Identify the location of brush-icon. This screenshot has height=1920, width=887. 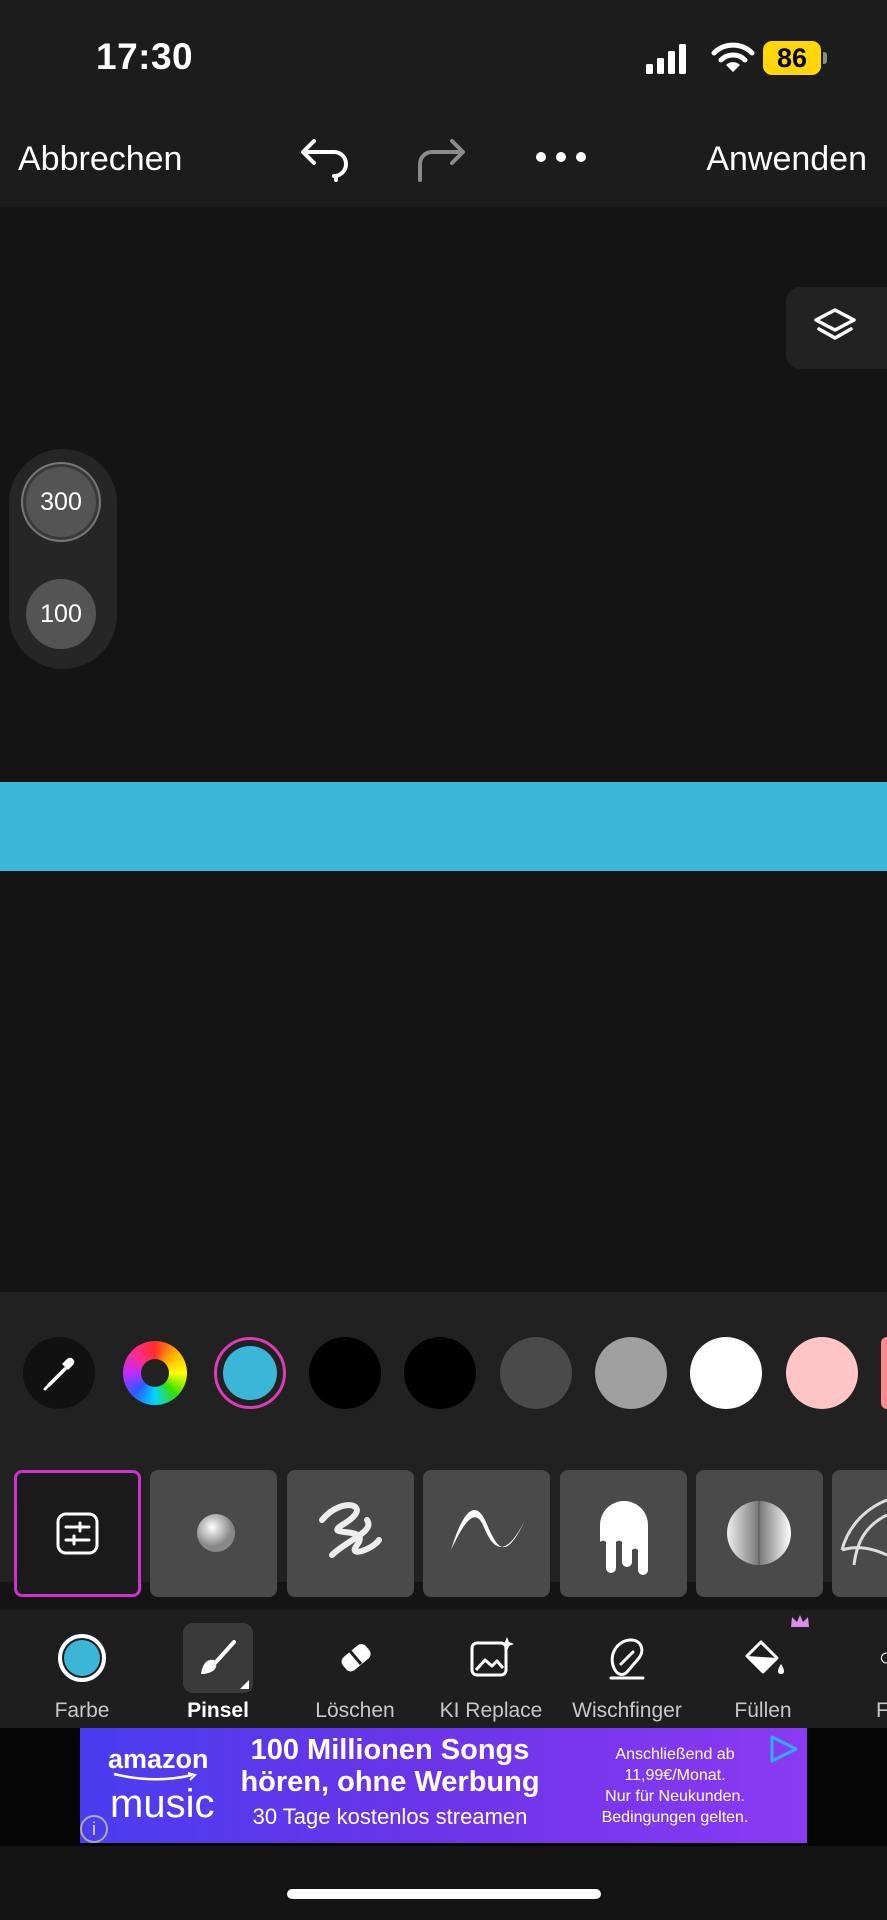
(218, 1658).